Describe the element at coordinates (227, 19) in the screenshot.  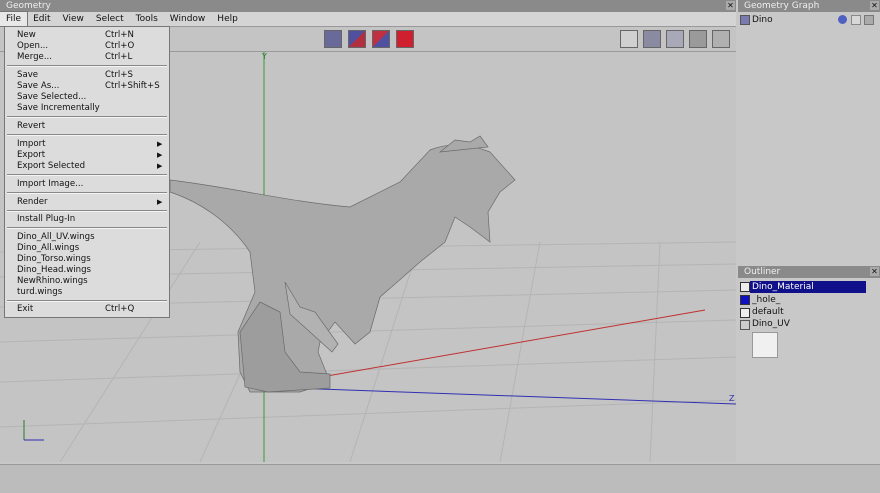
I see `menu-help: Help` at that location.